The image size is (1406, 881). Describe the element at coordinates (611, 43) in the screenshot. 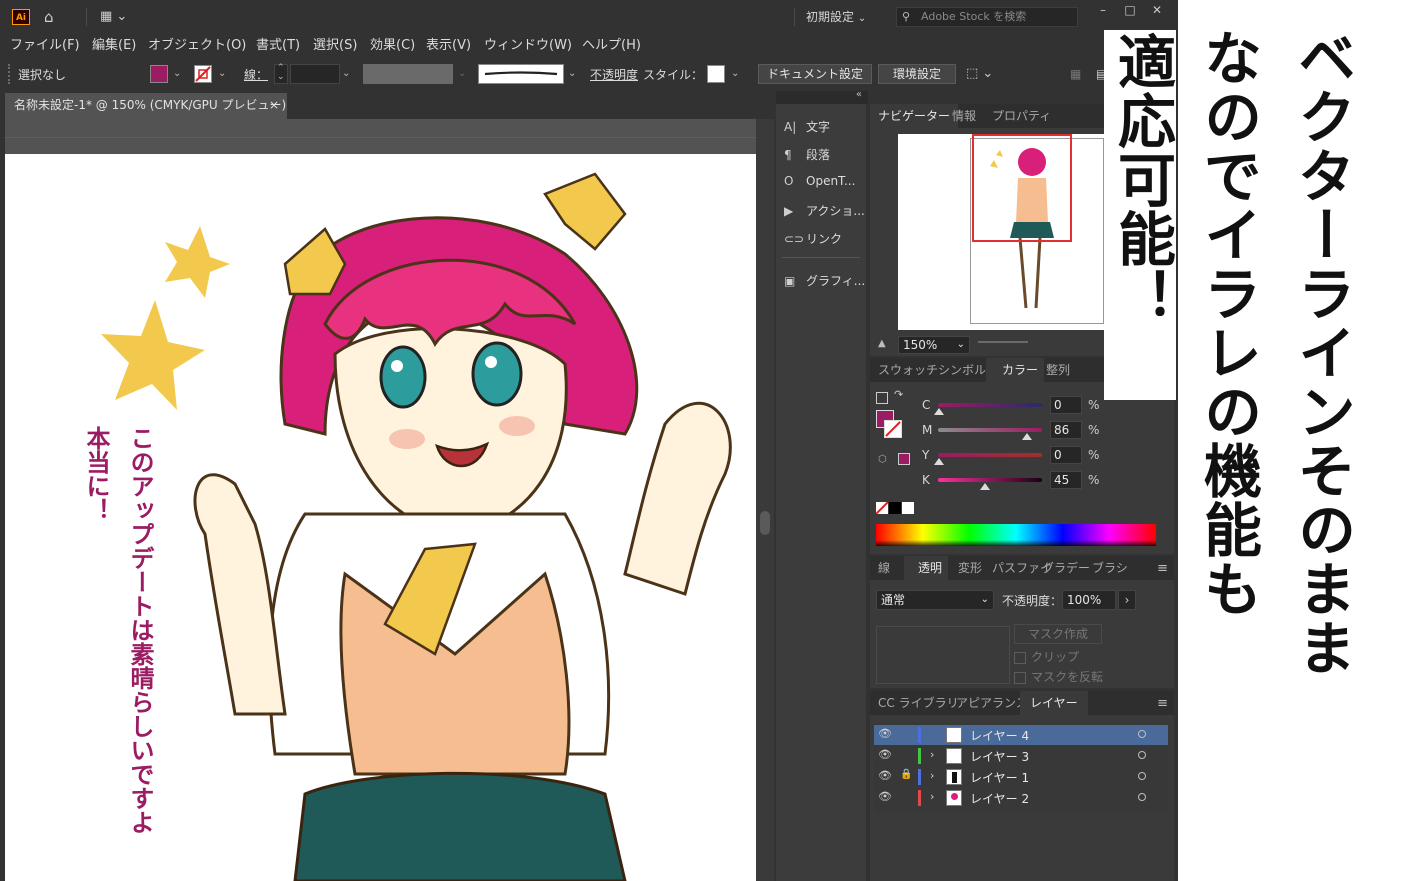

I see `menu-help: ヘルプ(H)` at that location.